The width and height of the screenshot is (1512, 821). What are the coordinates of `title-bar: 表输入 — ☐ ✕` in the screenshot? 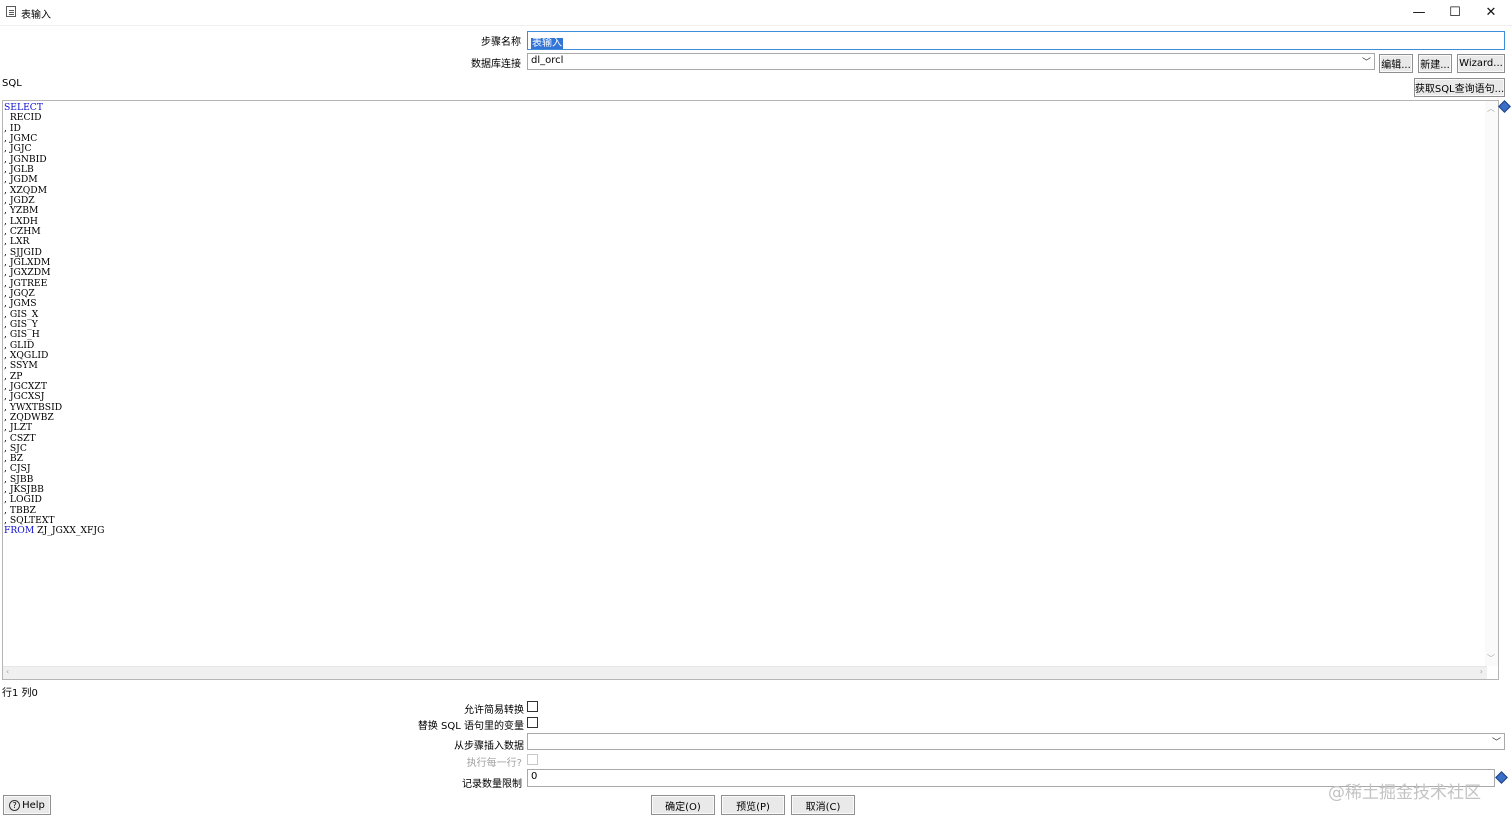 It's located at (756, 13).